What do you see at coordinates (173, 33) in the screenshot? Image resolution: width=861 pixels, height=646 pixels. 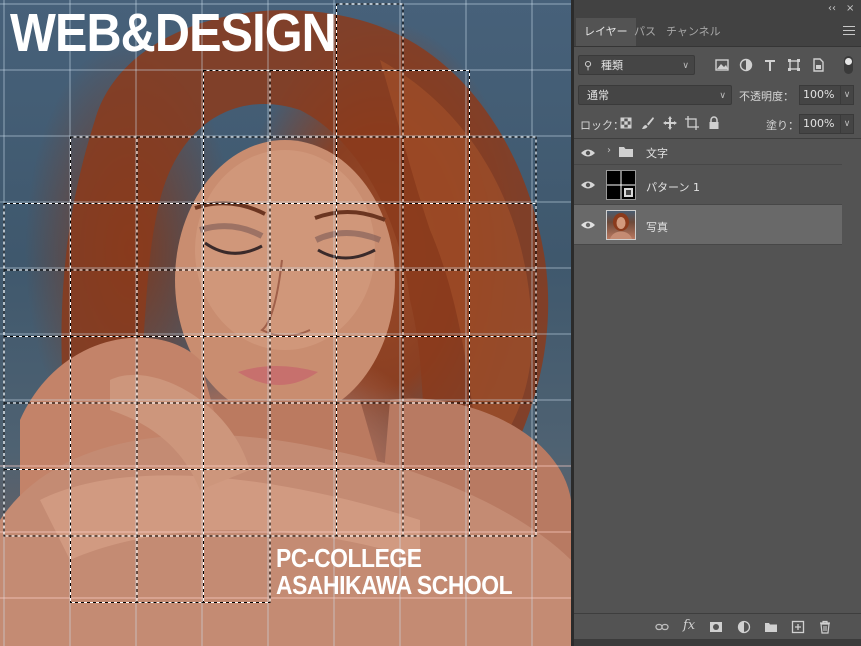 I see `canvas-logo-text: WEB&DESIGN` at bounding box center [173, 33].